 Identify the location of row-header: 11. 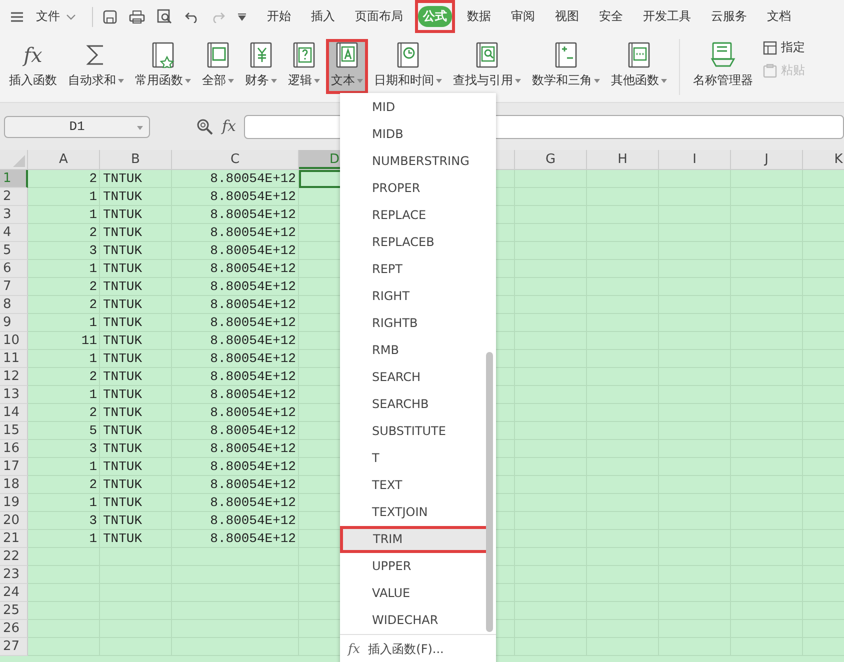
(14, 359).